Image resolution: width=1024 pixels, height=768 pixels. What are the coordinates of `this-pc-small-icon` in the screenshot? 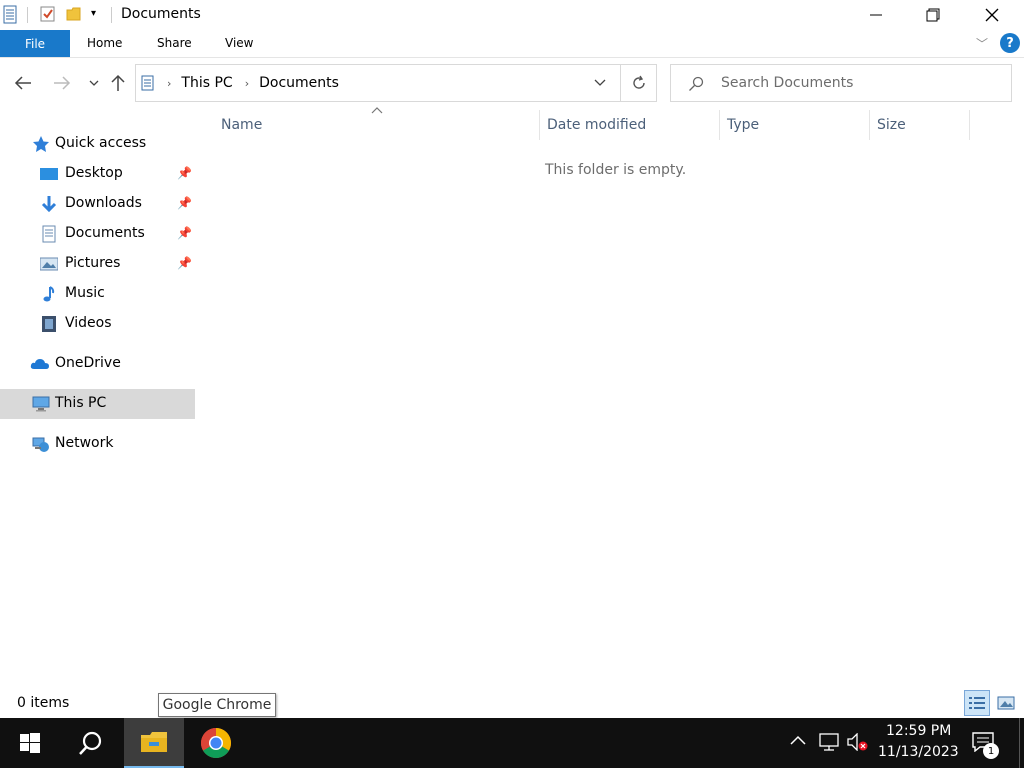 It's located at (147, 83).